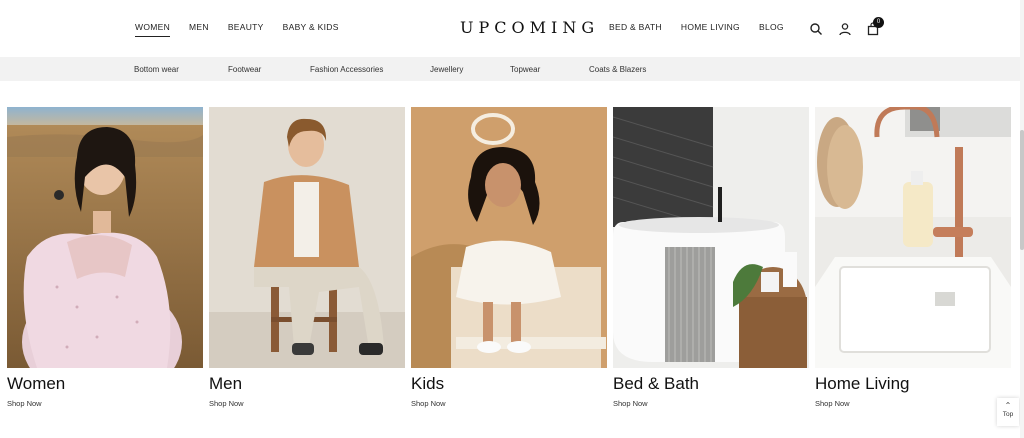 The height and width of the screenshot is (438, 1024). Describe the element at coordinates (710, 29) in the screenshot. I see `nav-home-living: HOME LIVING` at that location.